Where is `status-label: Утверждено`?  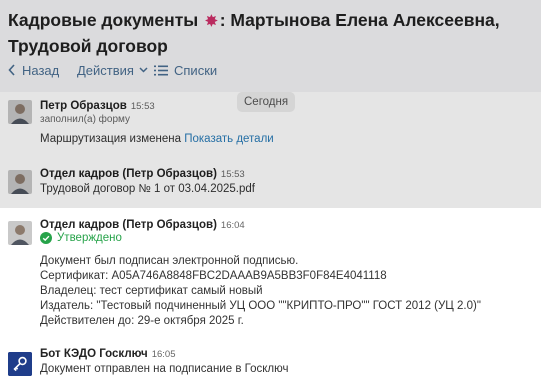 status-label: Утверждено is located at coordinates (89, 238).